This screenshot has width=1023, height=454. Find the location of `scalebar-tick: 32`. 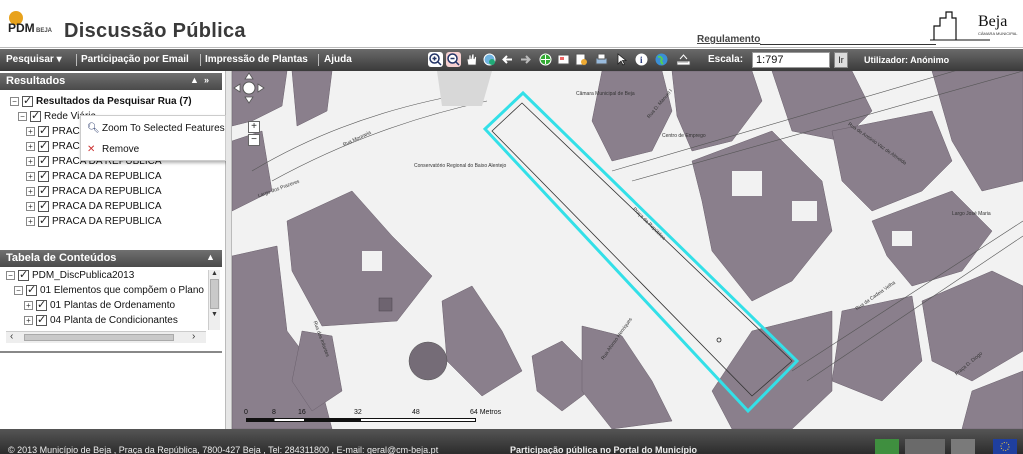

scalebar-tick: 32 is located at coordinates (358, 412).